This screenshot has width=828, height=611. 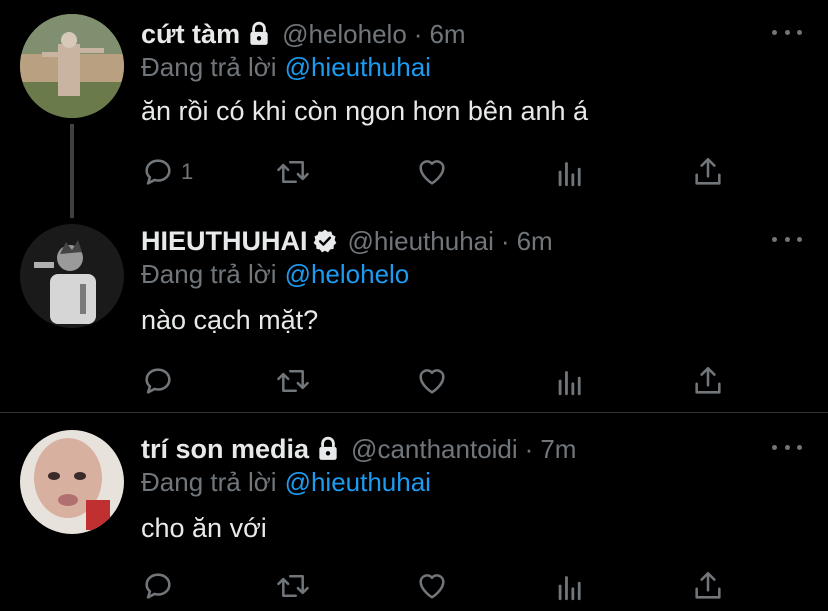 What do you see at coordinates (230, 320) in the screenshot?
I see `tweet-text: nào cạch mặt?` at bounding box center [230, 320].